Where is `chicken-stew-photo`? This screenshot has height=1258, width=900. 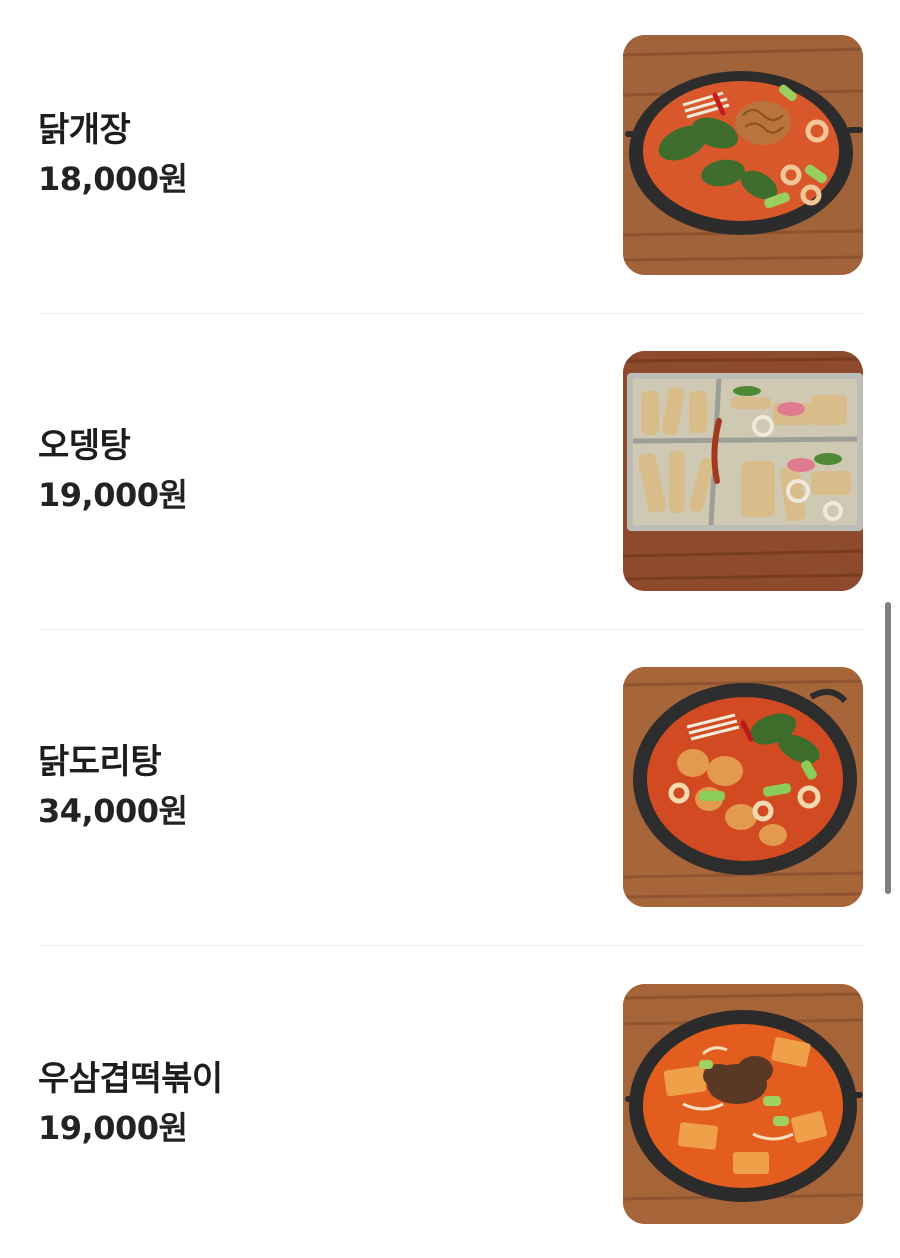
chicken-stew-photo is located at coordinates (743, 155).